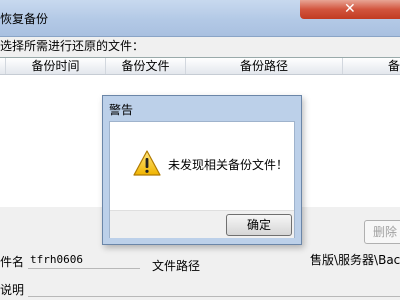 The height and width of the screenshot is (300, 400). I want to click on window-close-button: ✕, so click(350, 9).